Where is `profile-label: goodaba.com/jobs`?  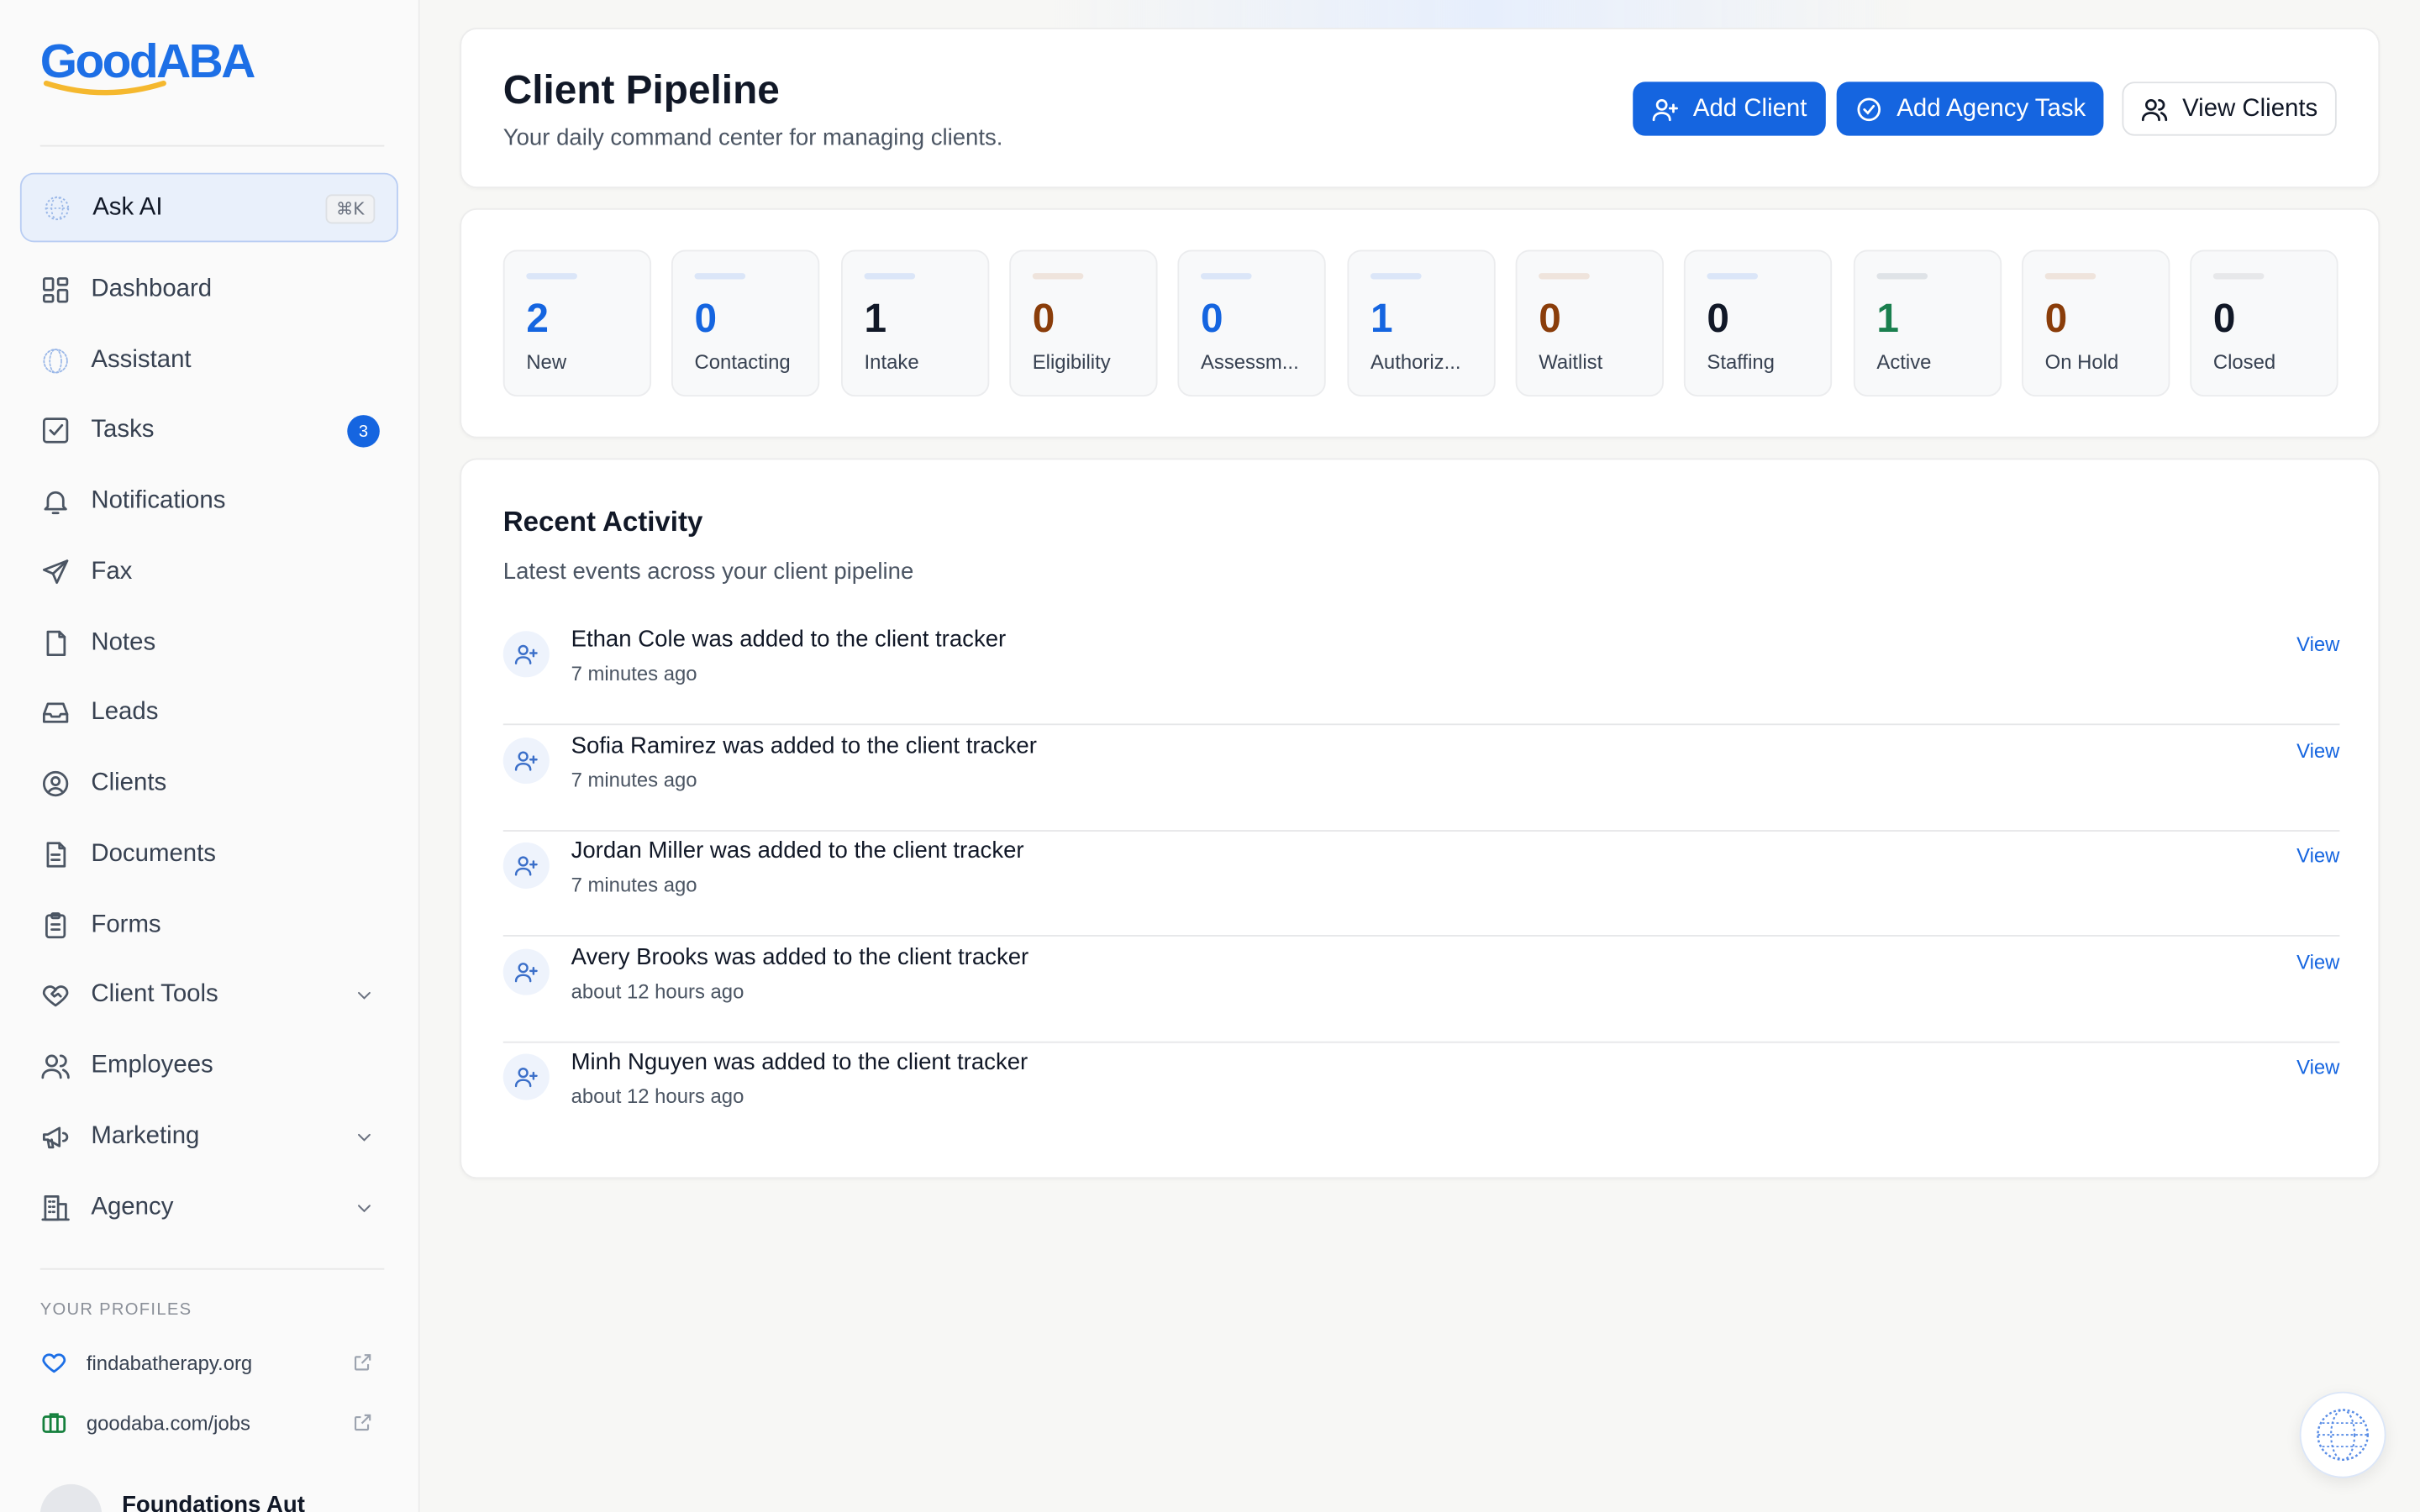 profile-label: goodaba.com/jobs is located at coordinates (168, 1422).